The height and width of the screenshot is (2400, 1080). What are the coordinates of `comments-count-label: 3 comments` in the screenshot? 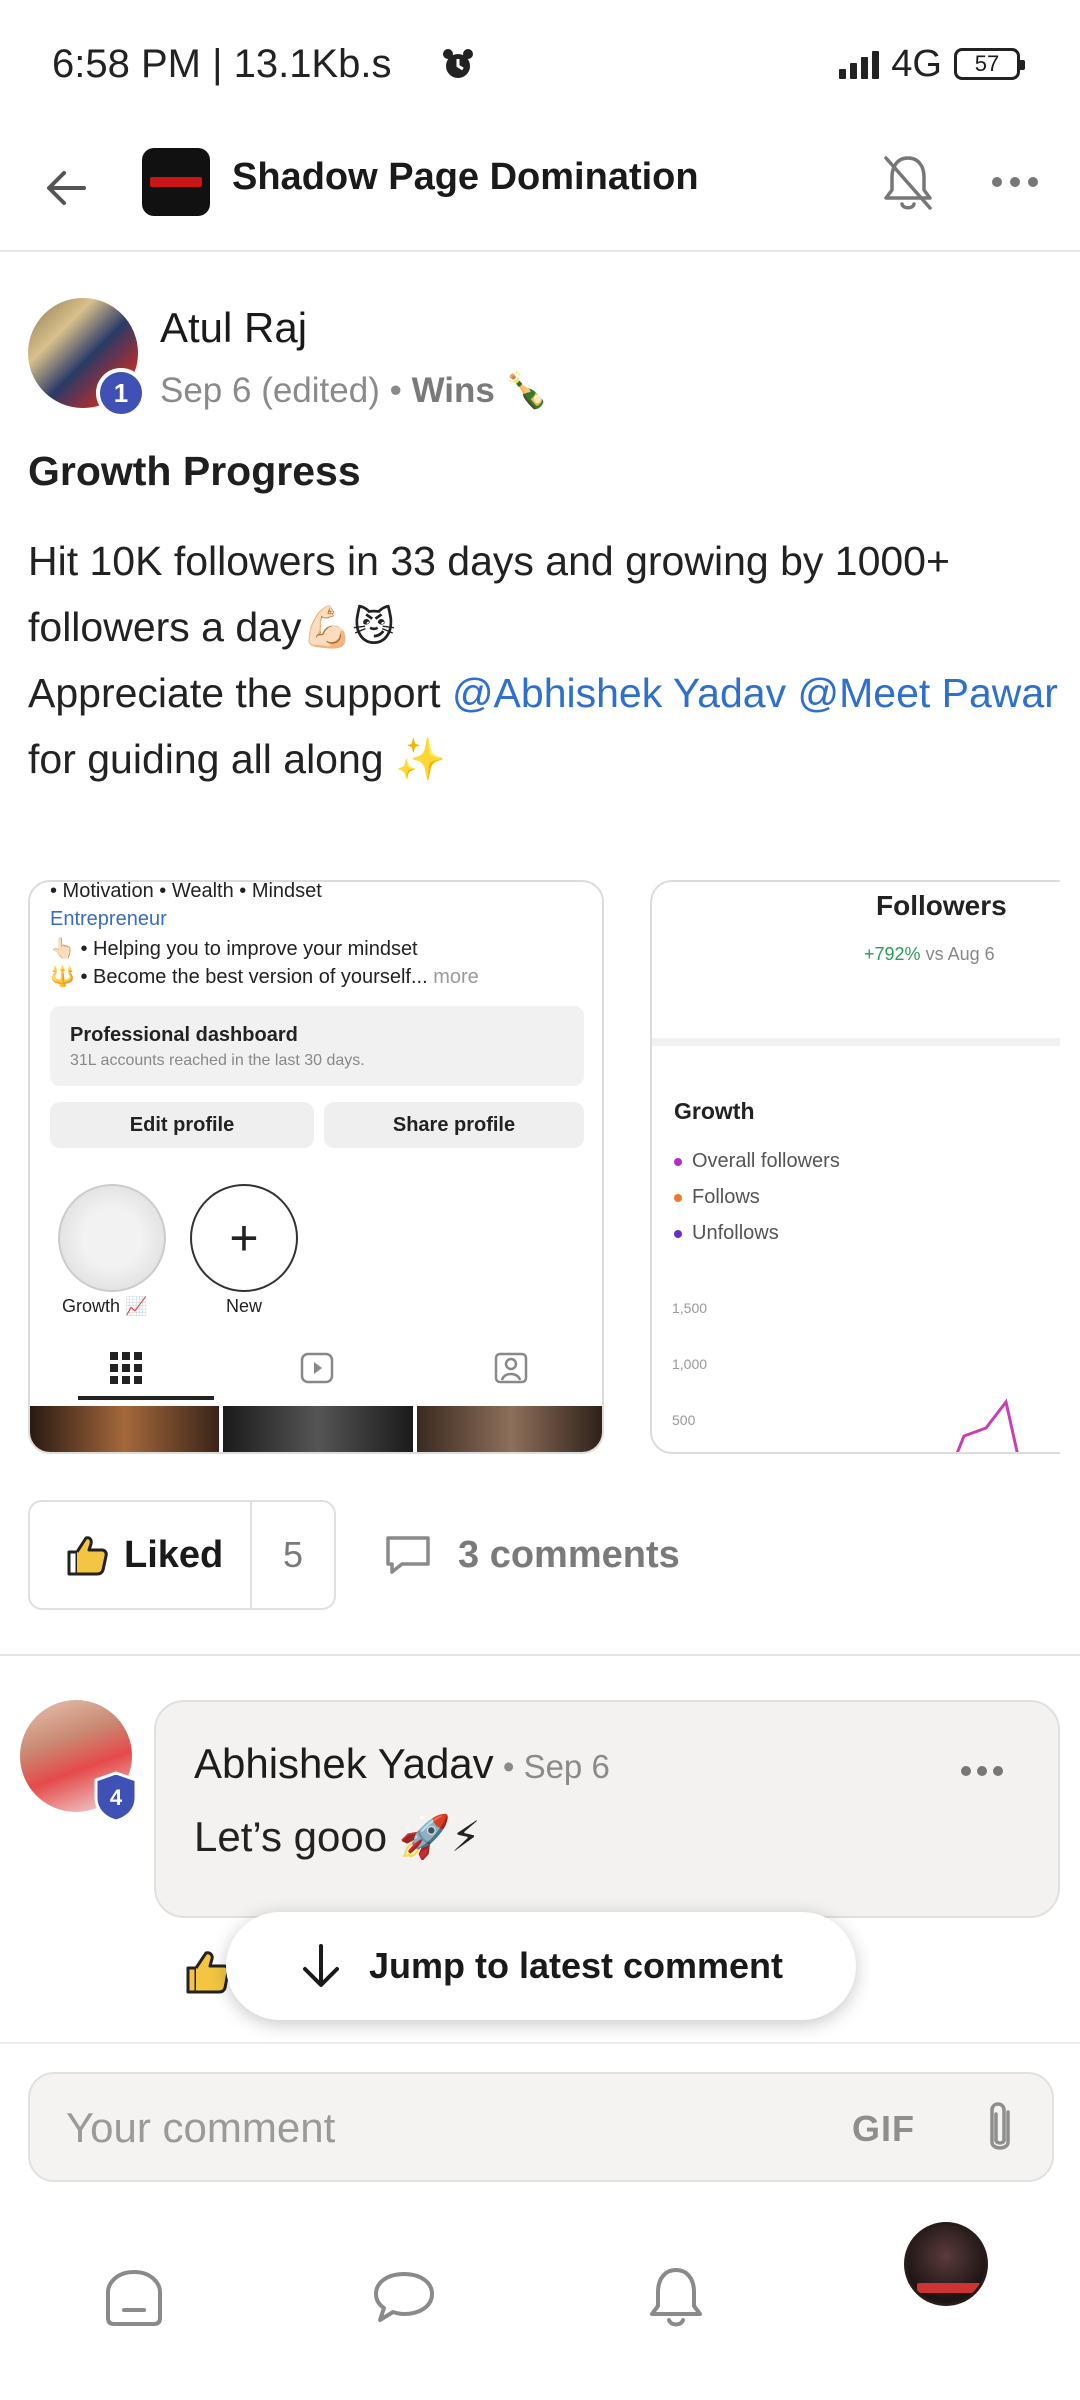 It's located at (569, 1554).